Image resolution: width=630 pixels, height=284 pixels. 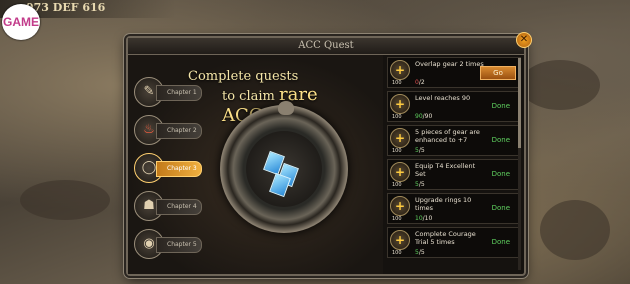 I want to click on quest-row: + 100 Level reaches 90 90/90 Done, so click(x=454, y=106).